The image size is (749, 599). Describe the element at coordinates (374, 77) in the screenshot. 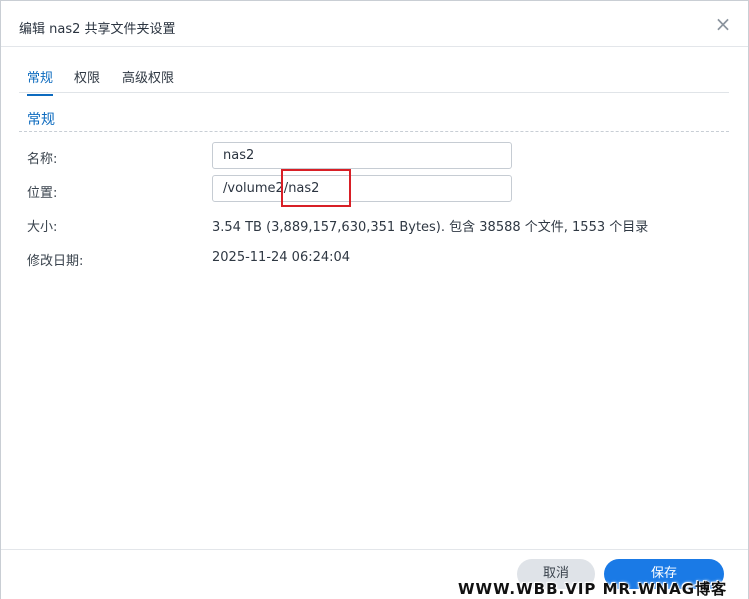

I see `tab-bar: 常规 权限 高级权限` at that location.